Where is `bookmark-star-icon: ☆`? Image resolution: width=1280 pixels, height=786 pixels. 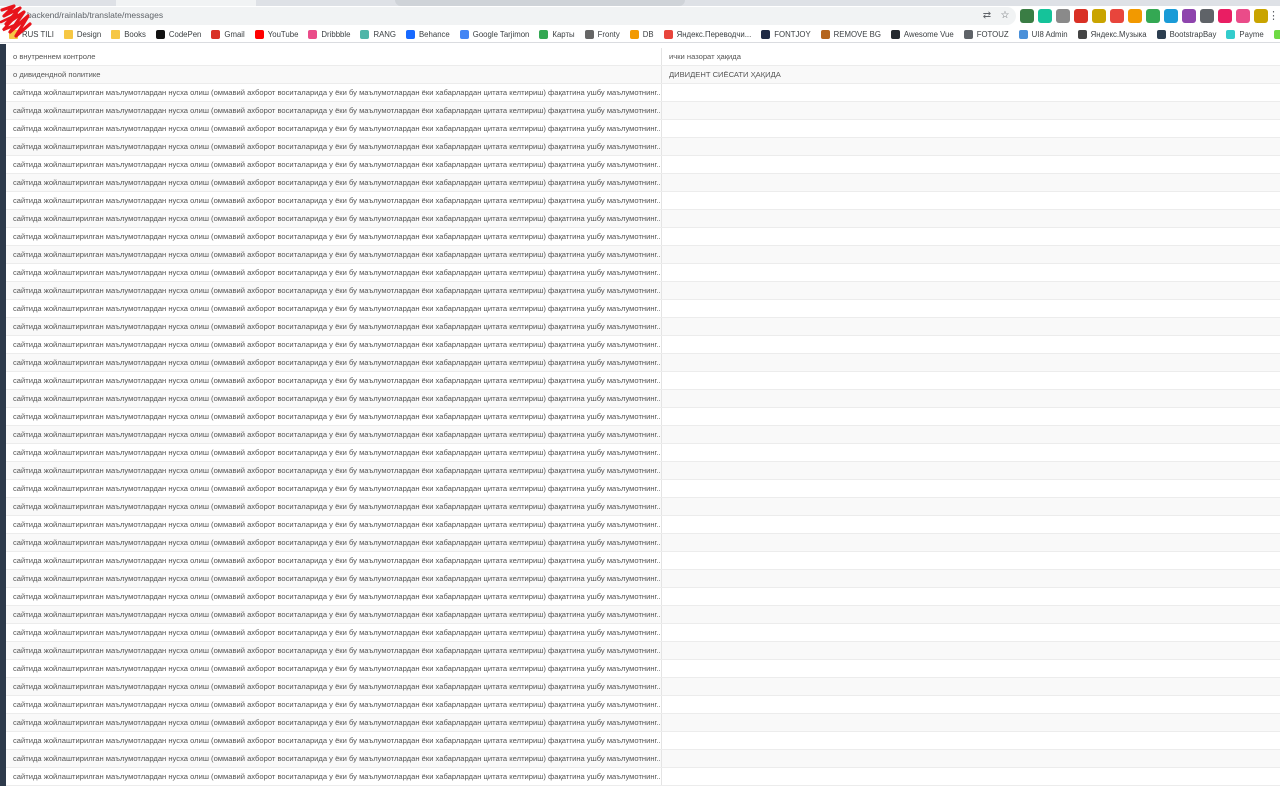 bookmark-star-icon: ☆ is located at coordinates (1005, 16).